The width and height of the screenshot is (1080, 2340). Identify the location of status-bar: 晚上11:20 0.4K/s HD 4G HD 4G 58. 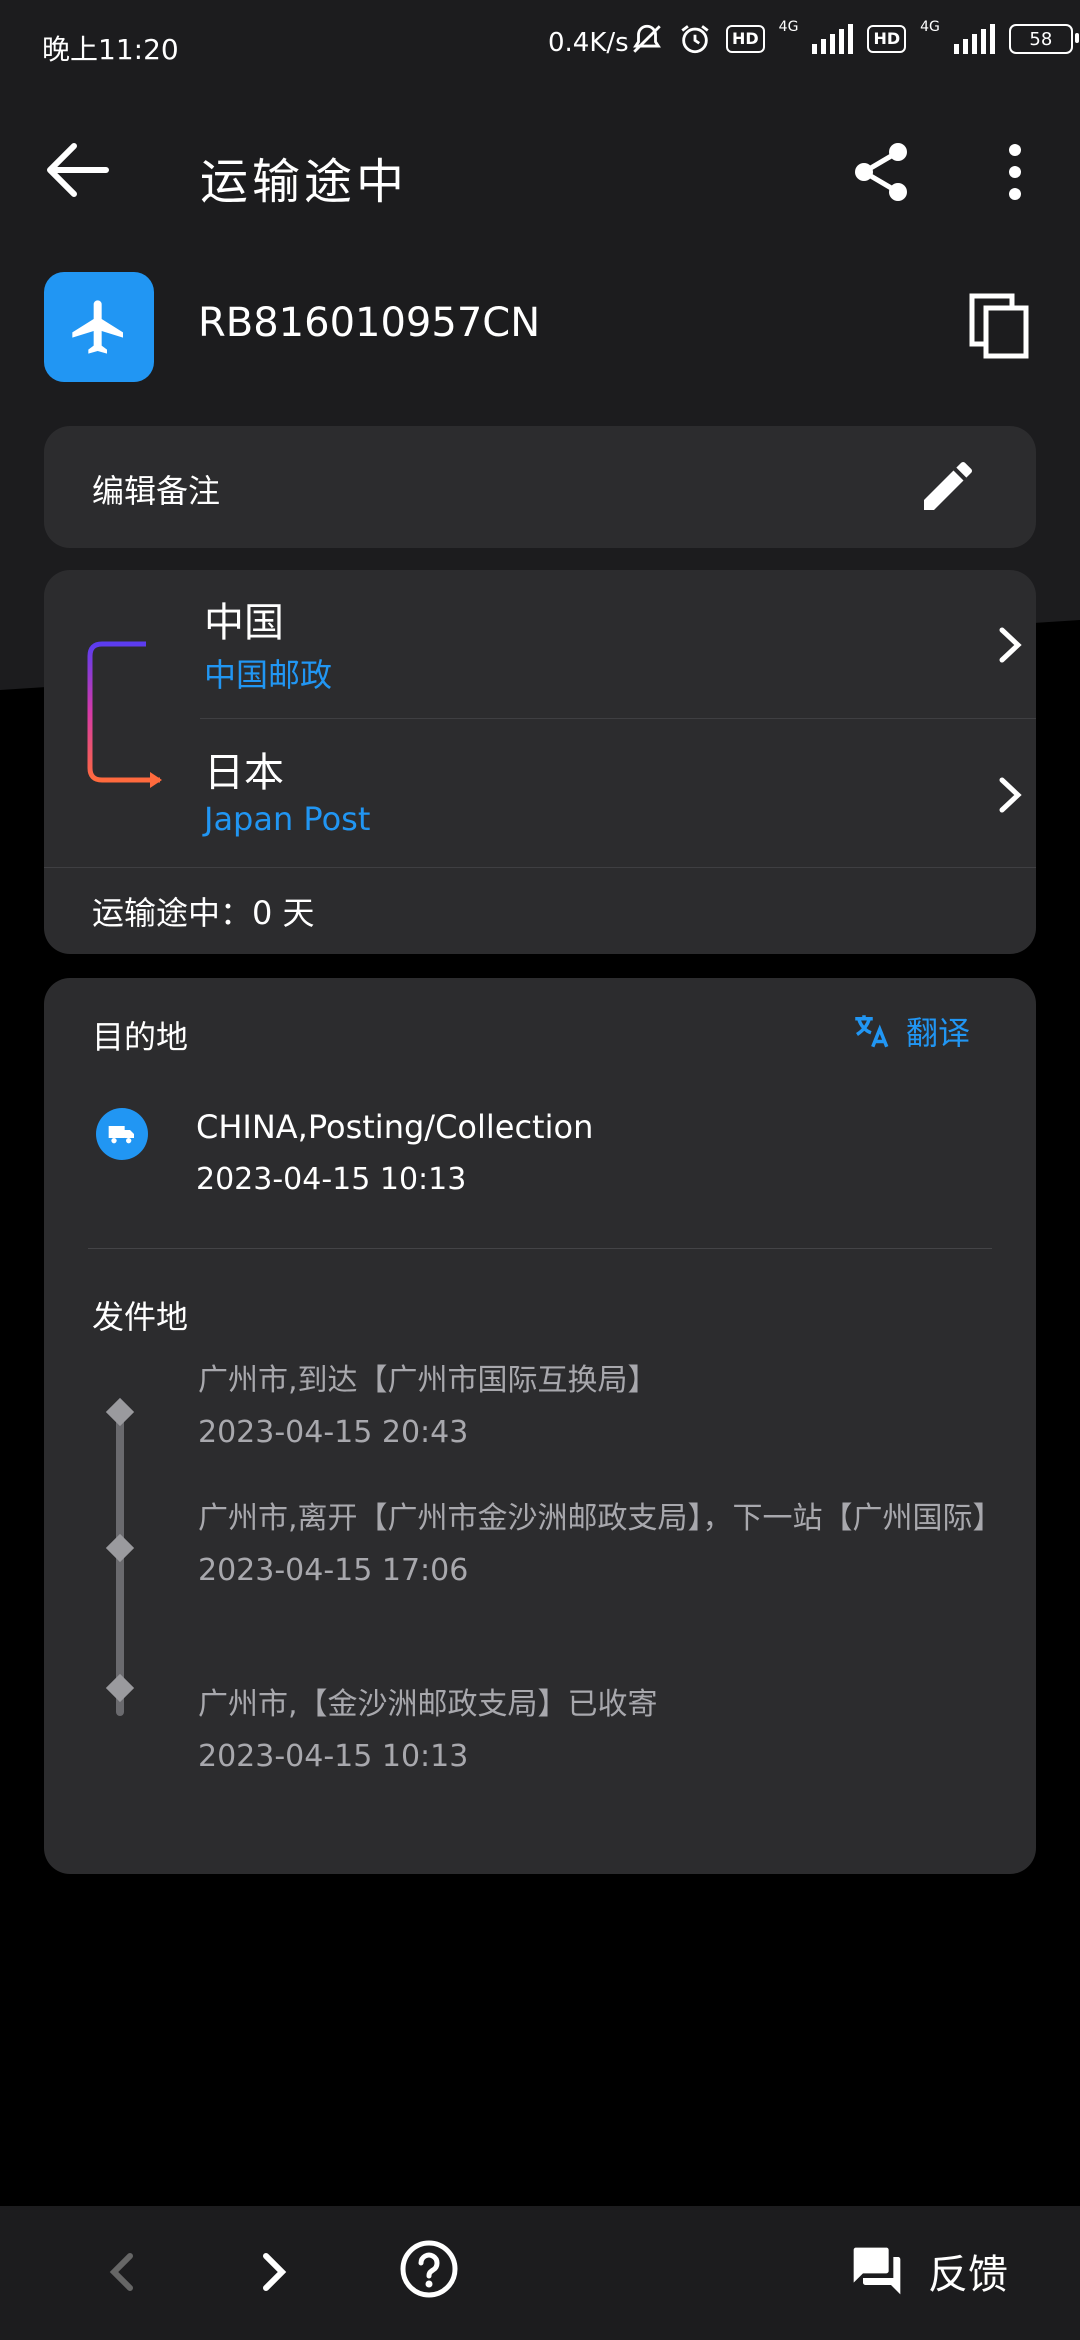
(540, 48).